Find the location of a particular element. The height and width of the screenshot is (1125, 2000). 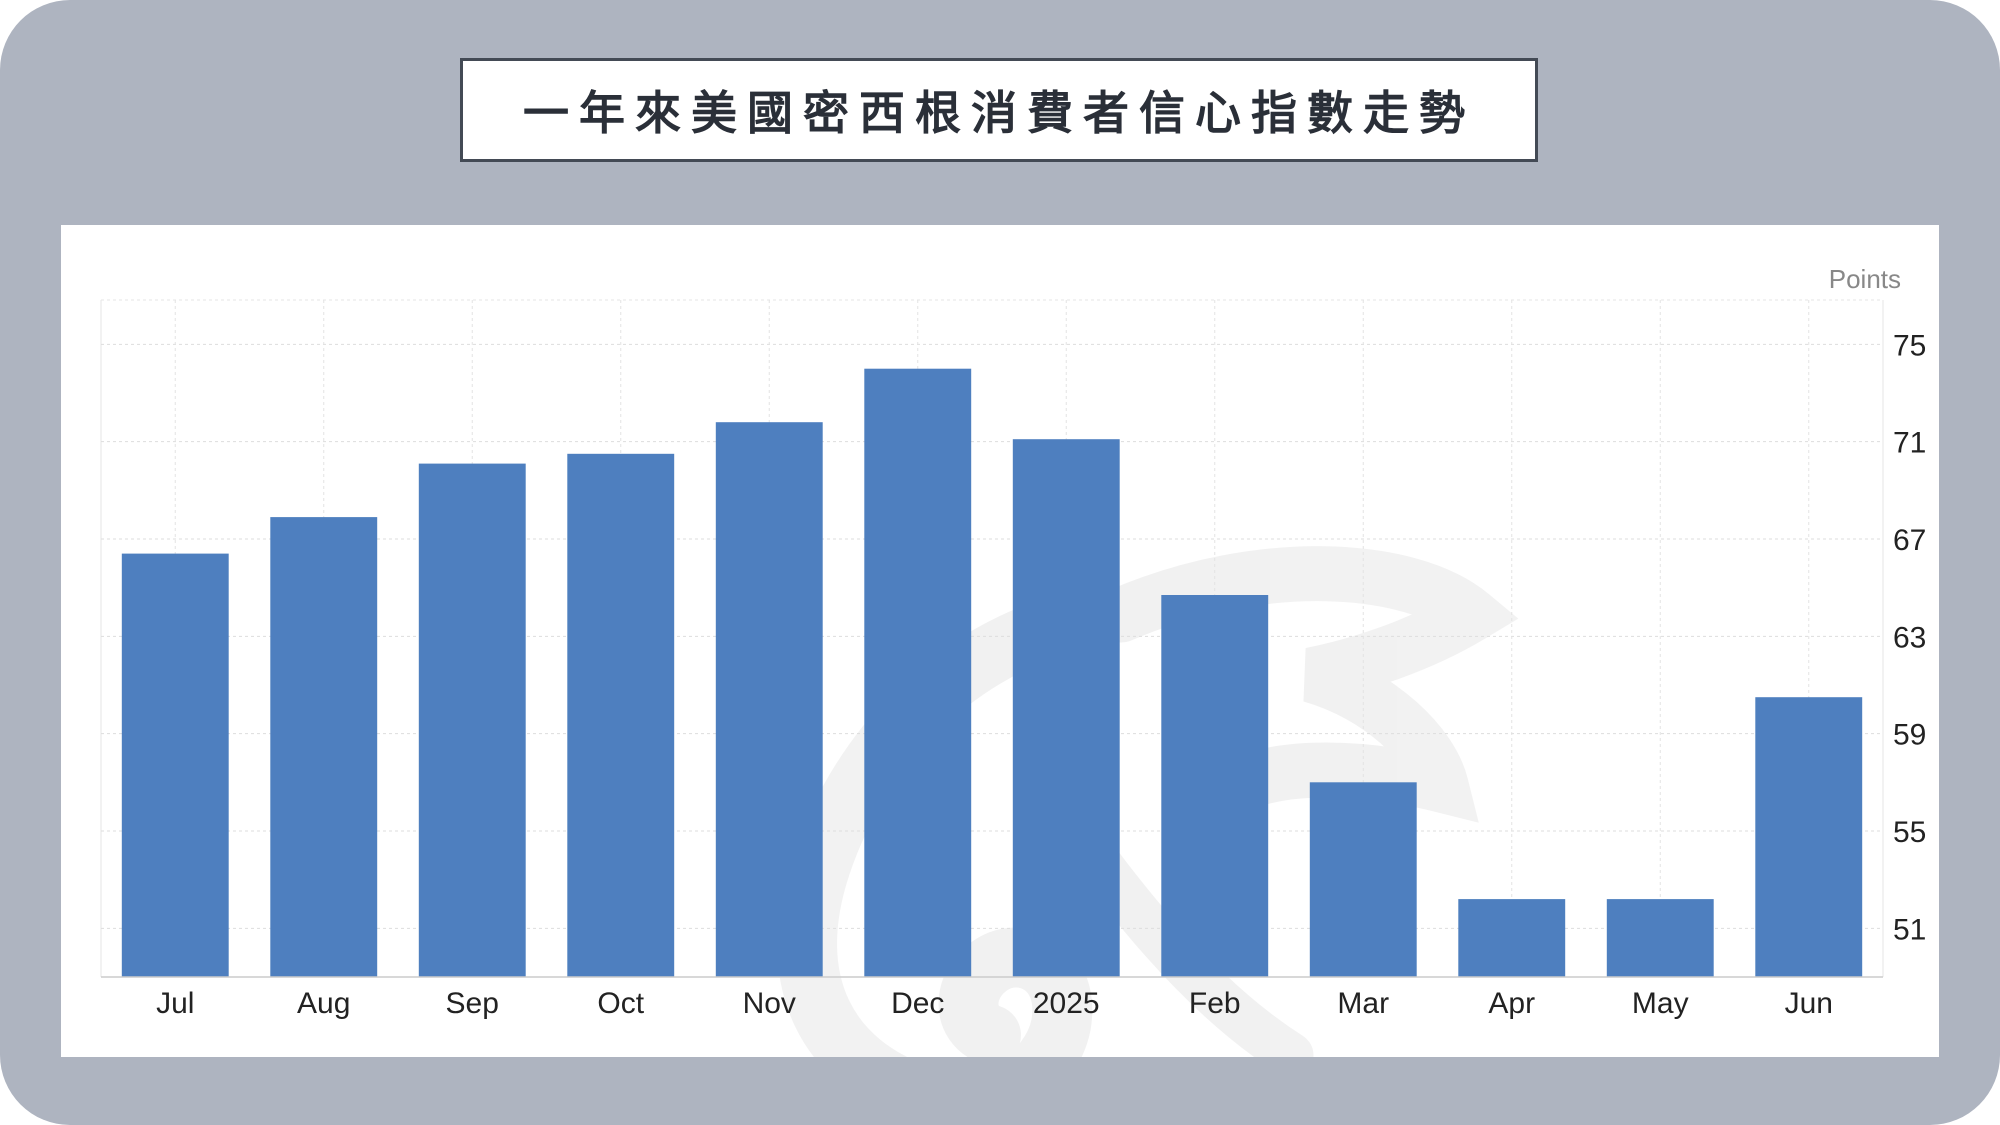

bar-mar is located at coordinates (1363, 879).